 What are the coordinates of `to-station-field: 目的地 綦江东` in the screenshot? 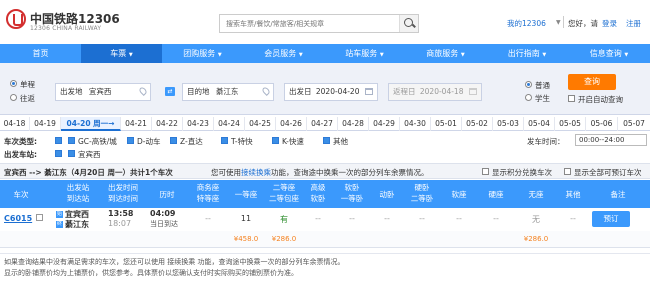 It's located at (228, 92).